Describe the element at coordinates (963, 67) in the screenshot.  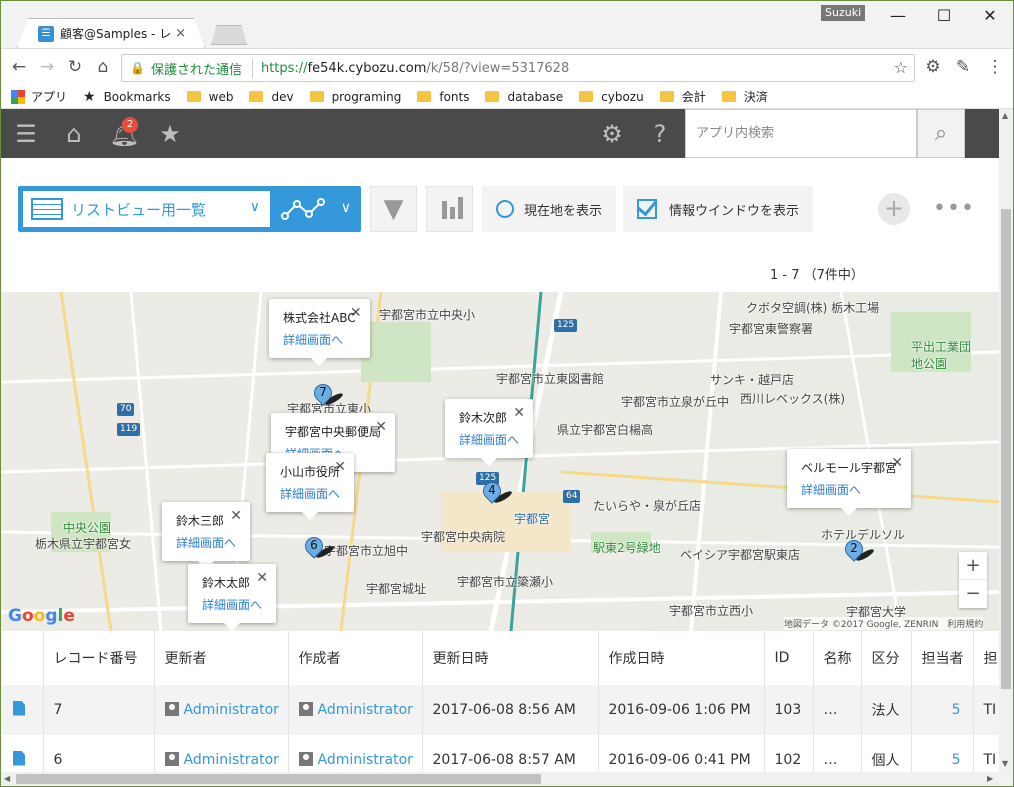
I see `extension-icon: ✎` at that location.